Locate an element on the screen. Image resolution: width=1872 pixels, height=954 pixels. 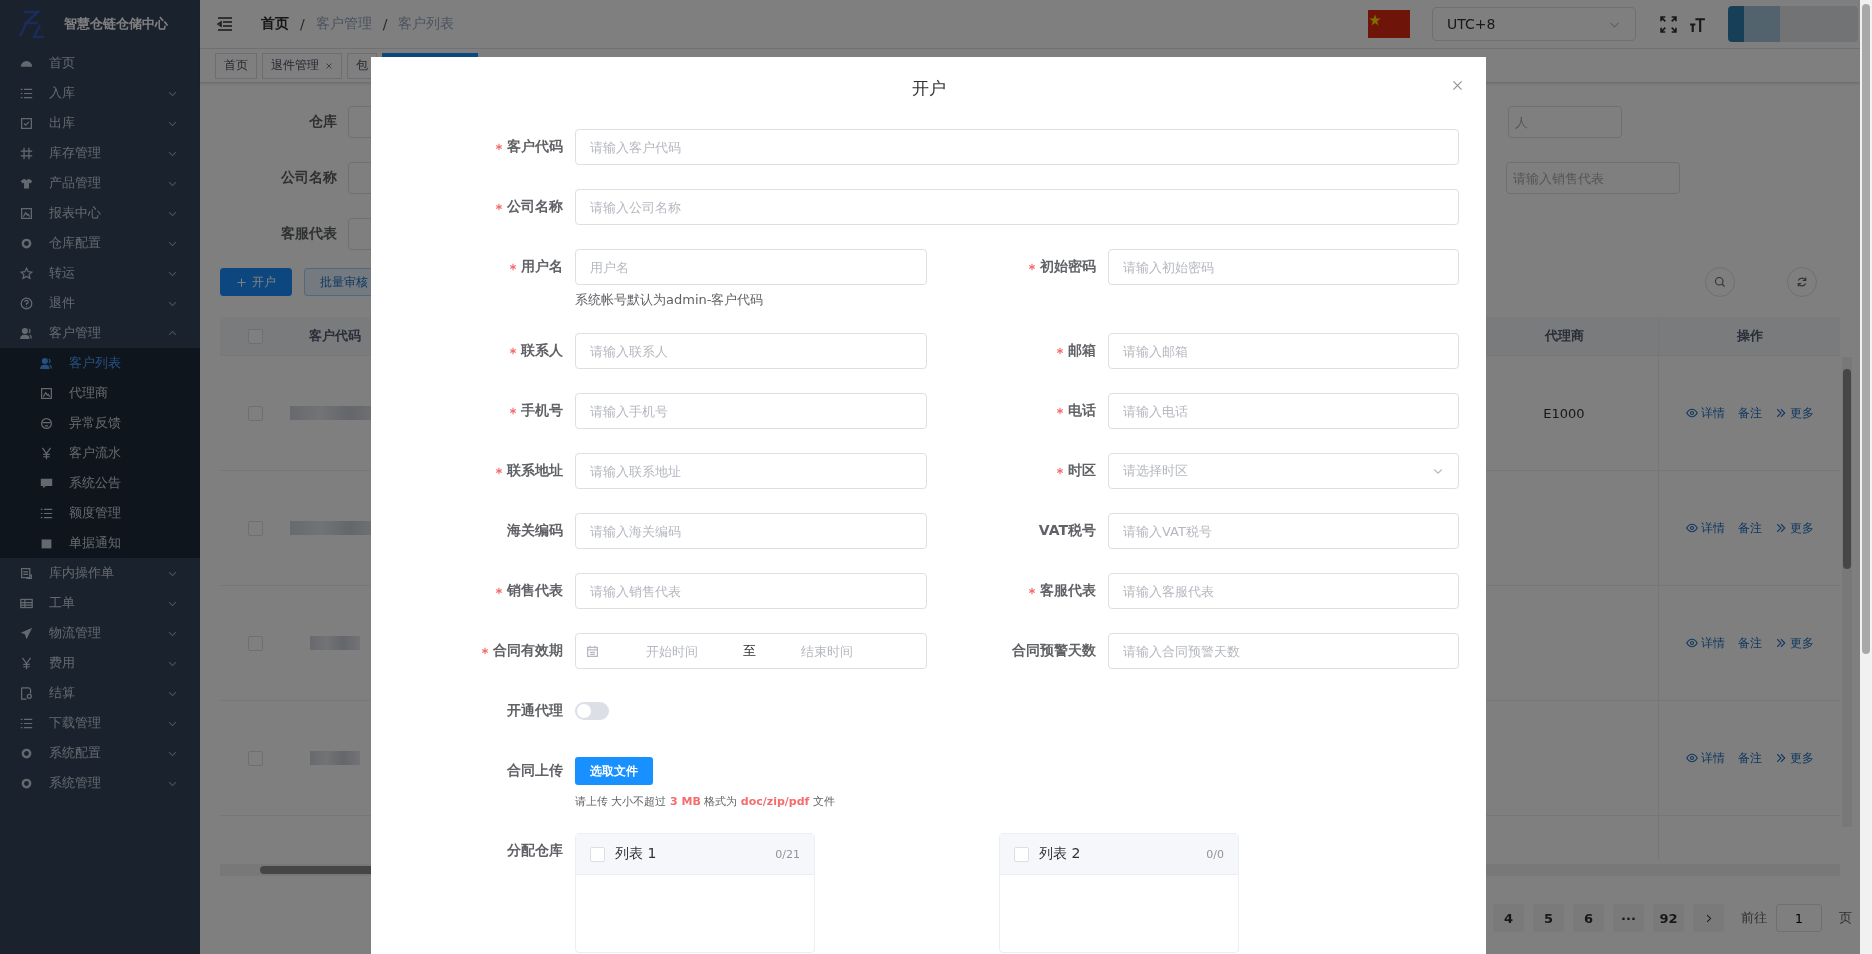
next-page-button is located at coordinates (1708, 918).